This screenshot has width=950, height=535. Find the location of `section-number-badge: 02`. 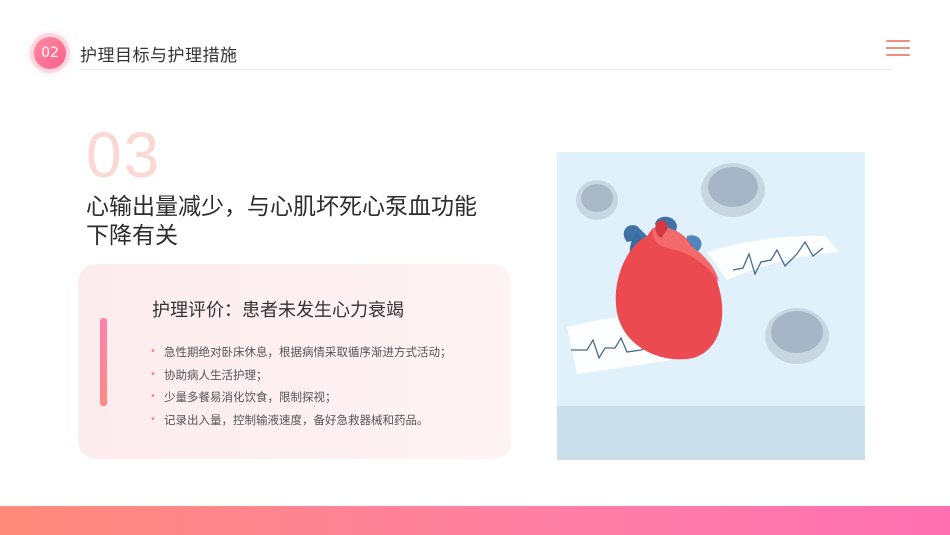

section-number-badge: 02 is located at coordinates (50, 53).